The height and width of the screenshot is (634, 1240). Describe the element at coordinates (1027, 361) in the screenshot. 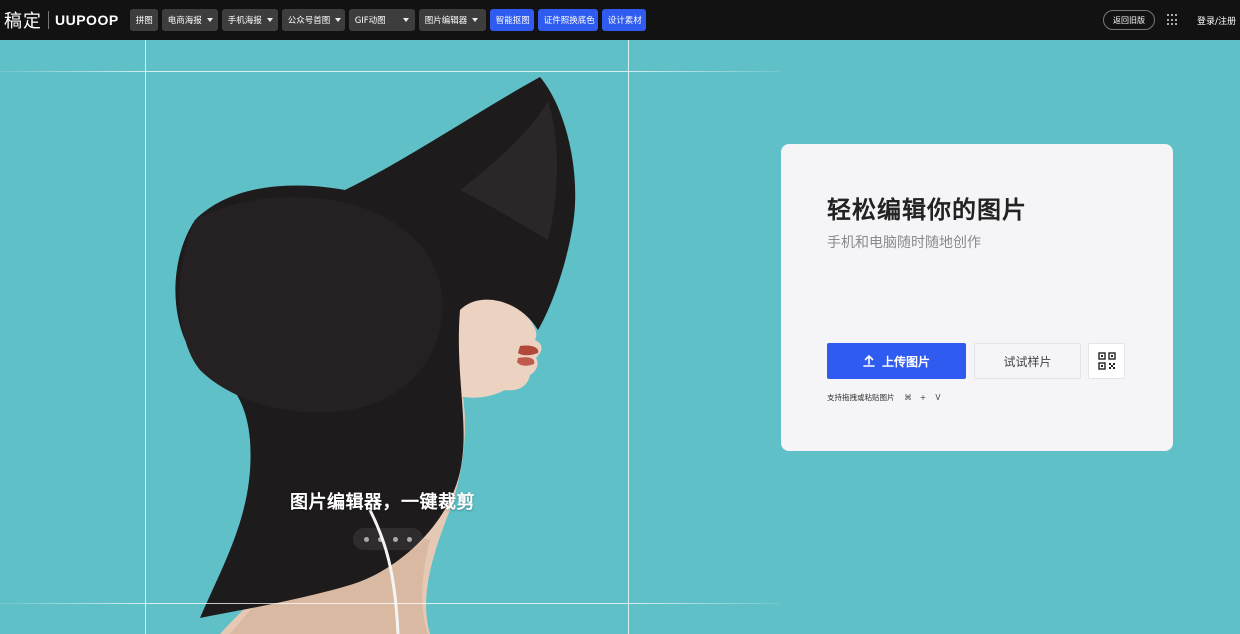

I see `try-sample-button: 试试样片` at that location.